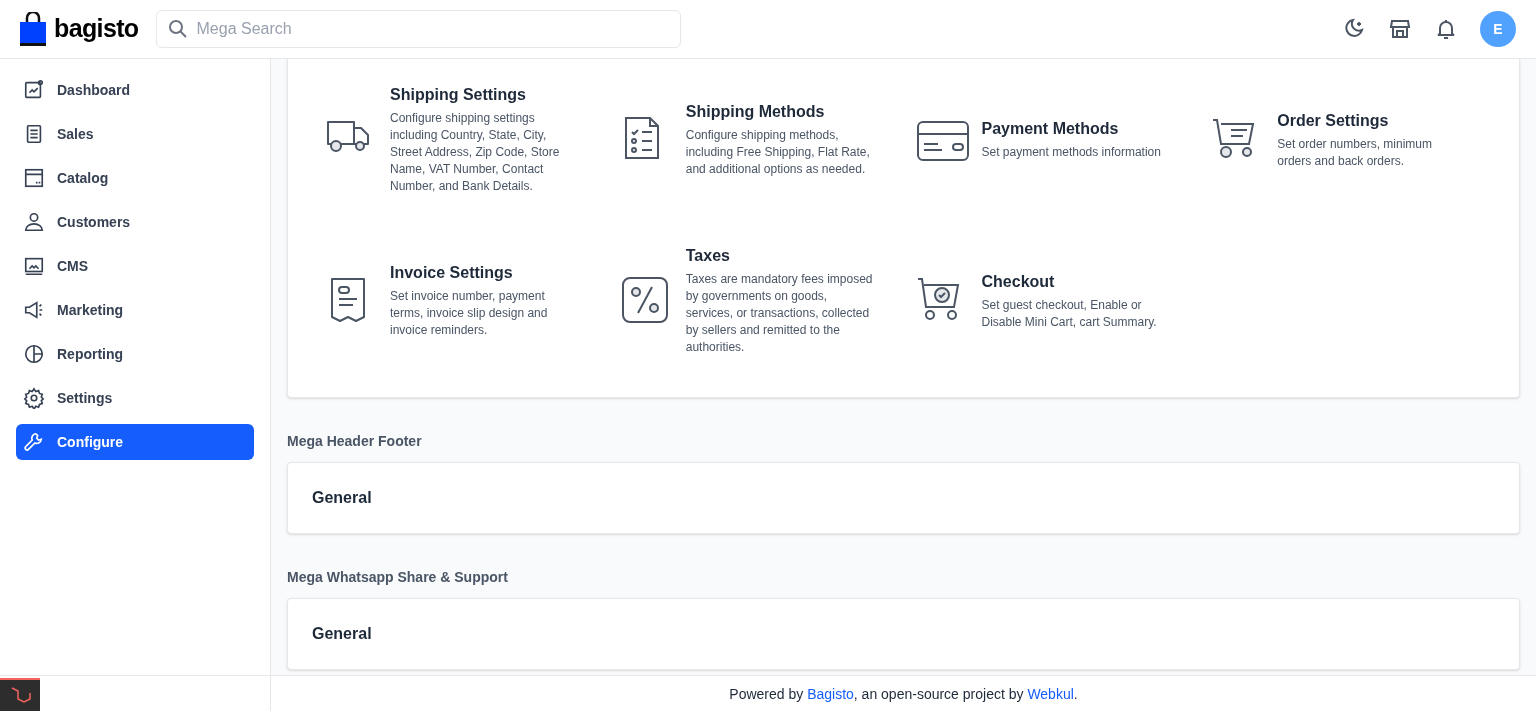  Describe the element at coordinates (34, 398) in the screenshot. I see `settings-icon` at that location.